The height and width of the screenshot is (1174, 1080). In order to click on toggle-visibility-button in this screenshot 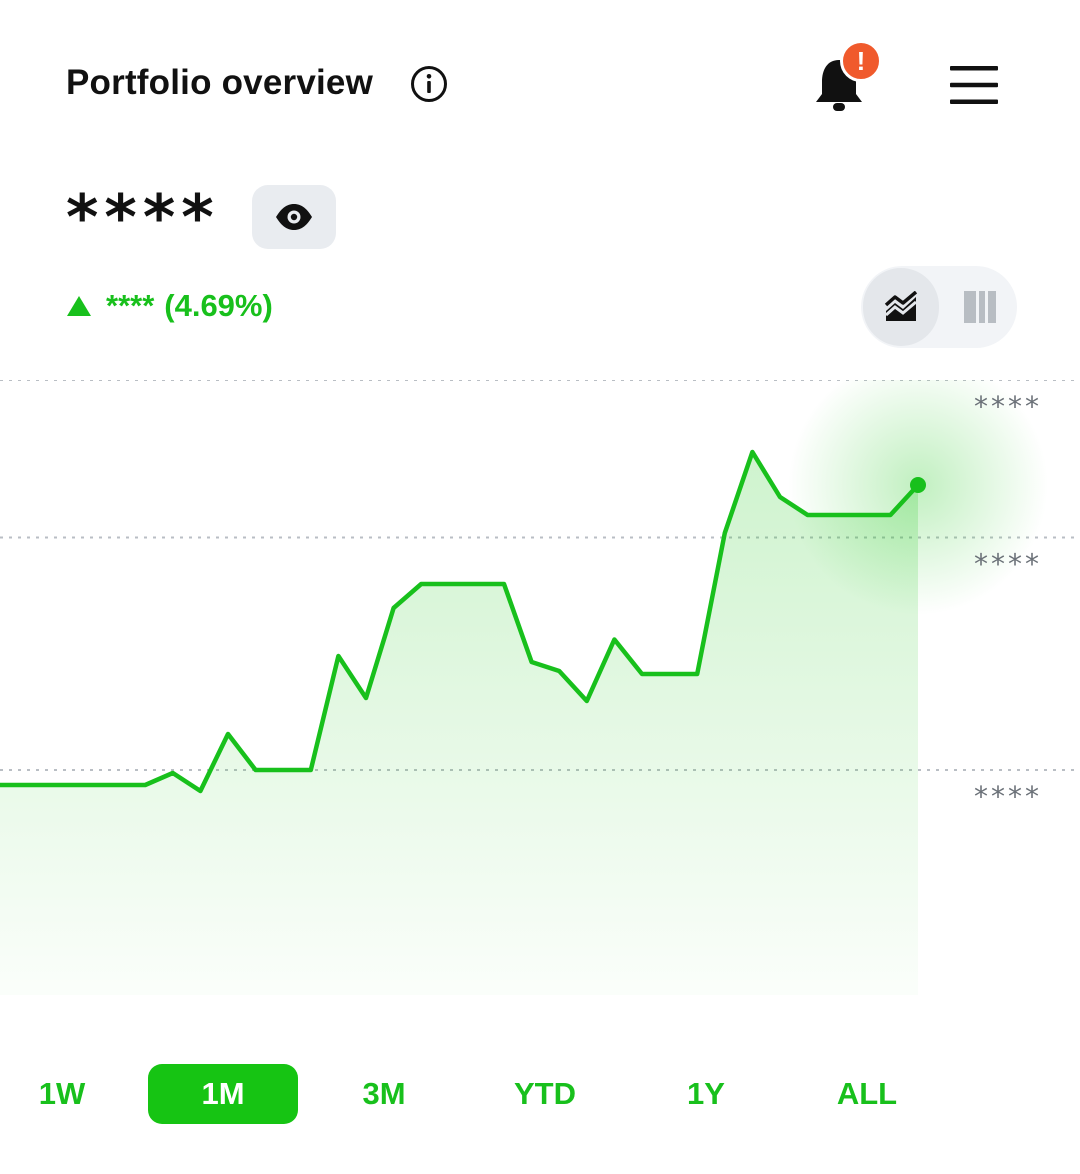, I will do `click(294, 217)`.